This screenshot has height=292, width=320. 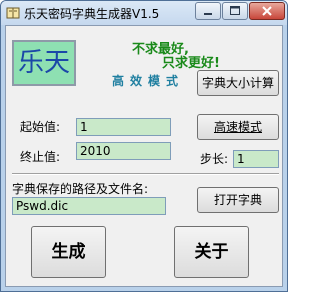 I want to click on maximize-icon, so click(x=235, y=10).